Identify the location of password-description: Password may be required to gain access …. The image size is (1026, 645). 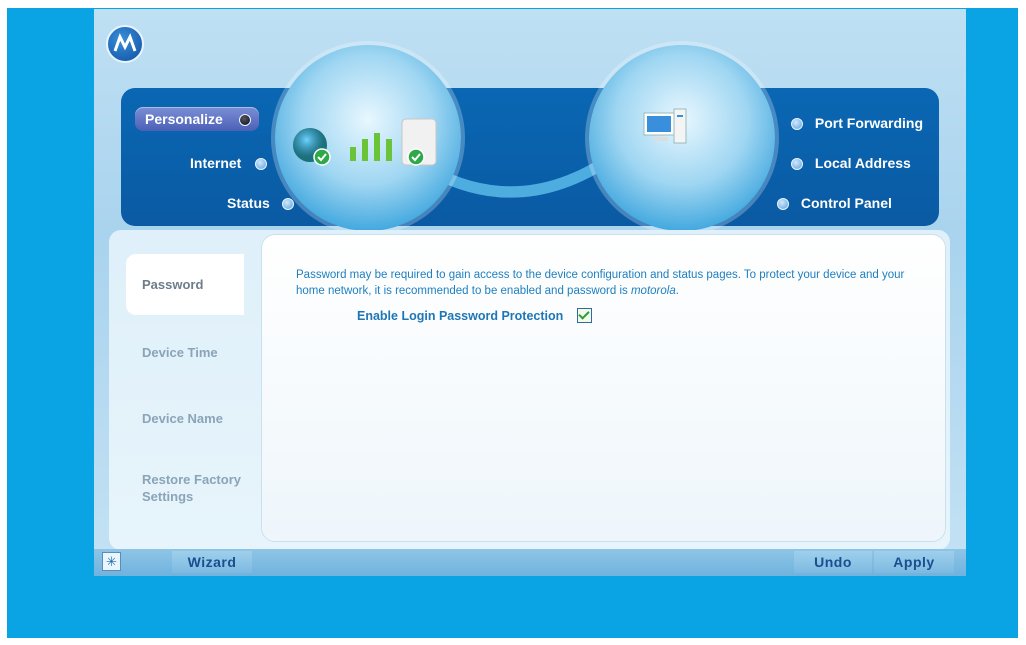
(616, 283).